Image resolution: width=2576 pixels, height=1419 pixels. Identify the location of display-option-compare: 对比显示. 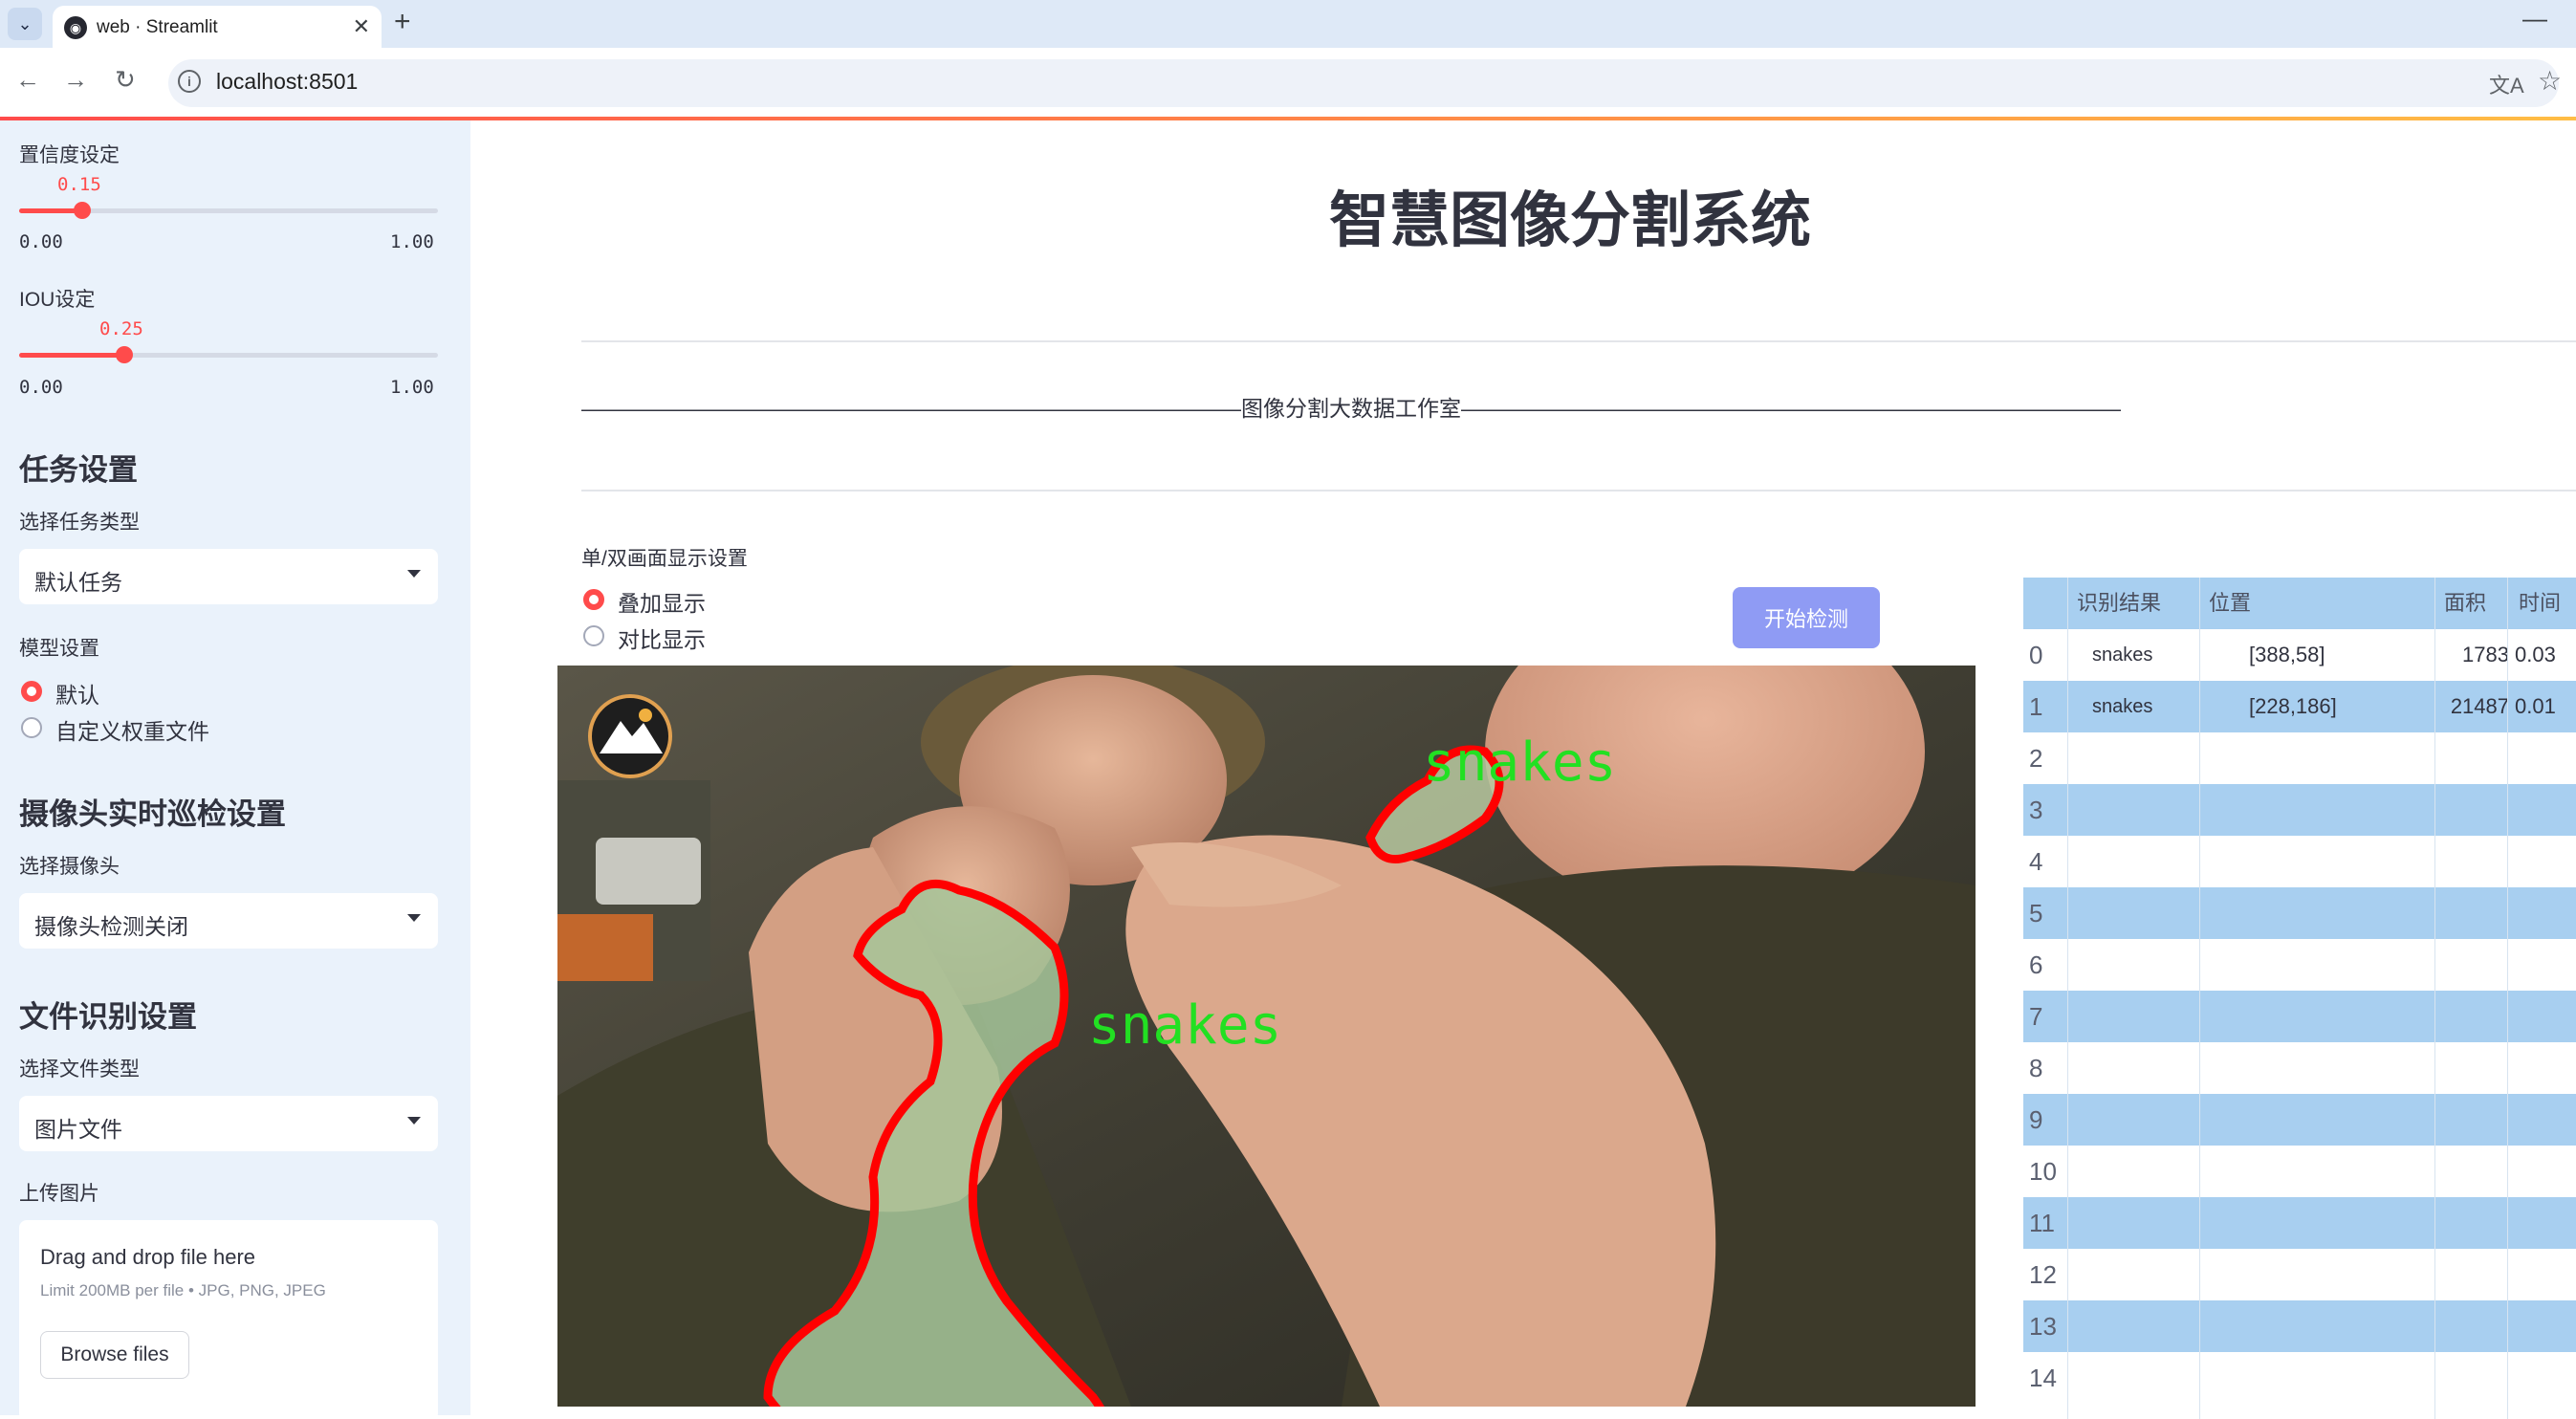
(662, 638).